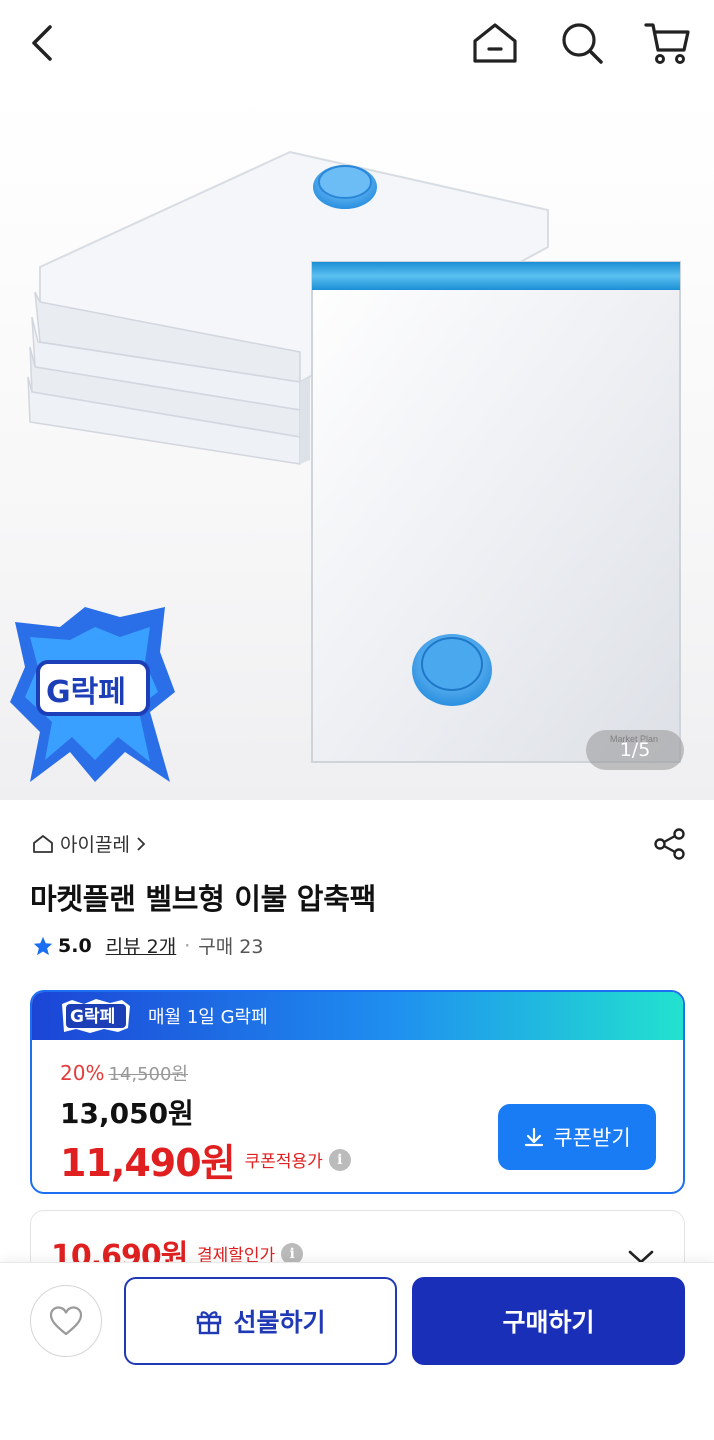 This screenshot has width=714, height=1440. I want to click on breadcrumb: 아이끌레, so click(89, 843).